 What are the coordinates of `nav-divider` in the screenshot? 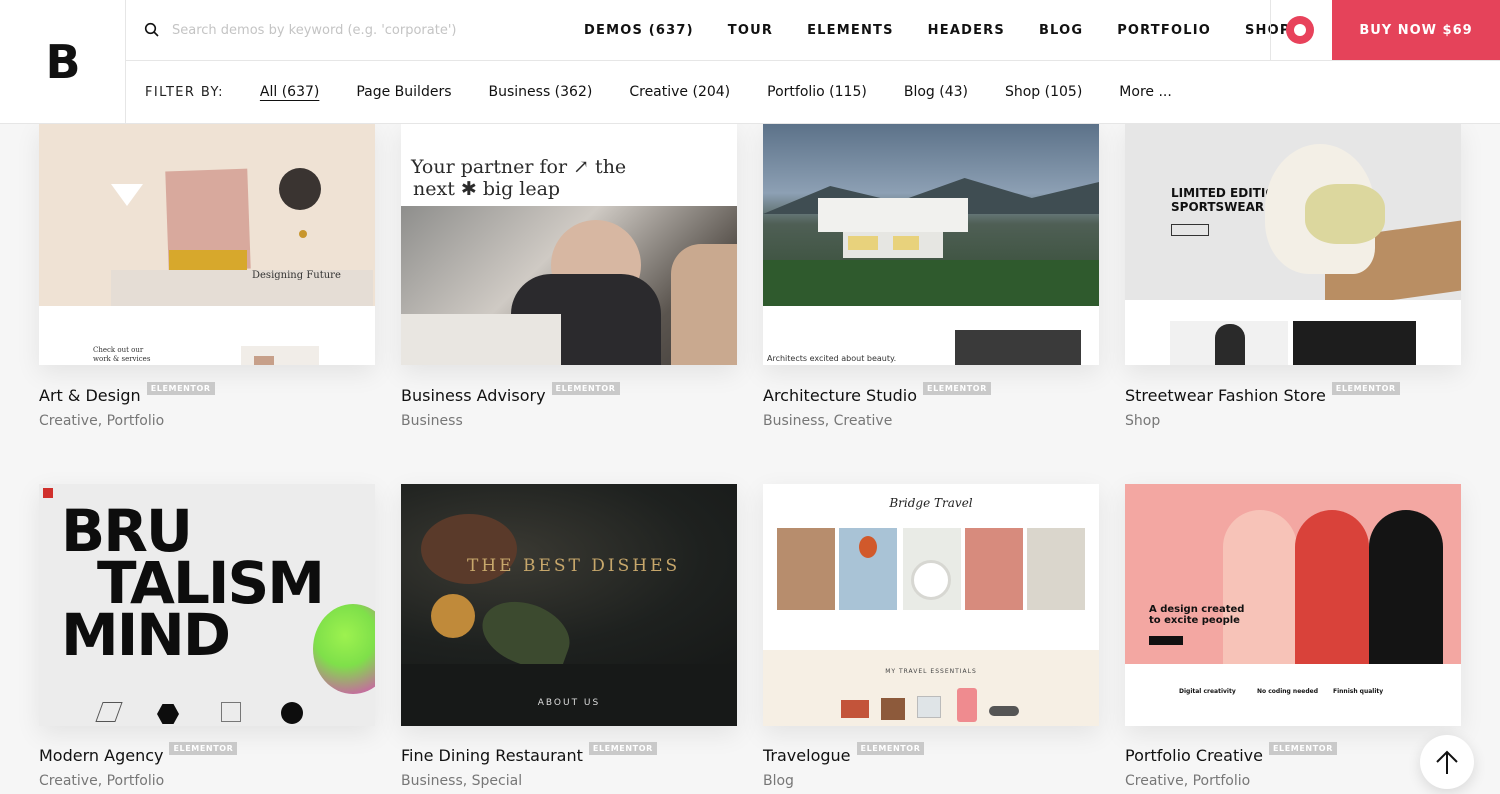 It's located at (1270, 30).